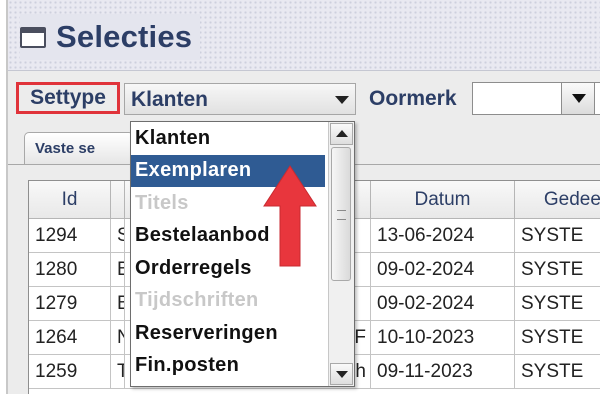  What do you see at coordinates (197, 300) in the screenshot?
I see `dropdown-item: Tijdschriften` at bounding box center [197, 300].